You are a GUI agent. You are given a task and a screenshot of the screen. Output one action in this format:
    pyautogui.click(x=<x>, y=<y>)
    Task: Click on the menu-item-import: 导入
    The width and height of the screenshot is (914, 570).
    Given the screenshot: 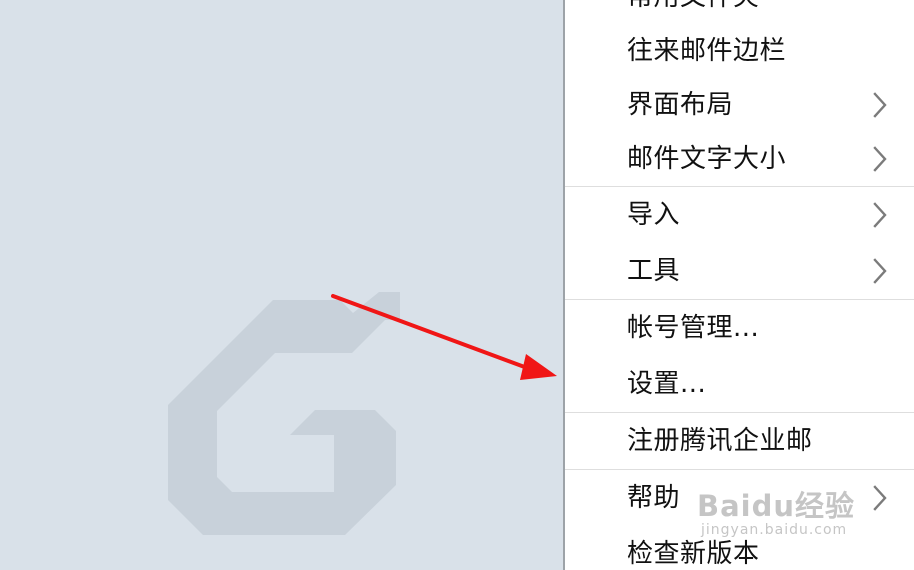 What is the action you would take?
    pyautogui.click(x=739, y=215)
    